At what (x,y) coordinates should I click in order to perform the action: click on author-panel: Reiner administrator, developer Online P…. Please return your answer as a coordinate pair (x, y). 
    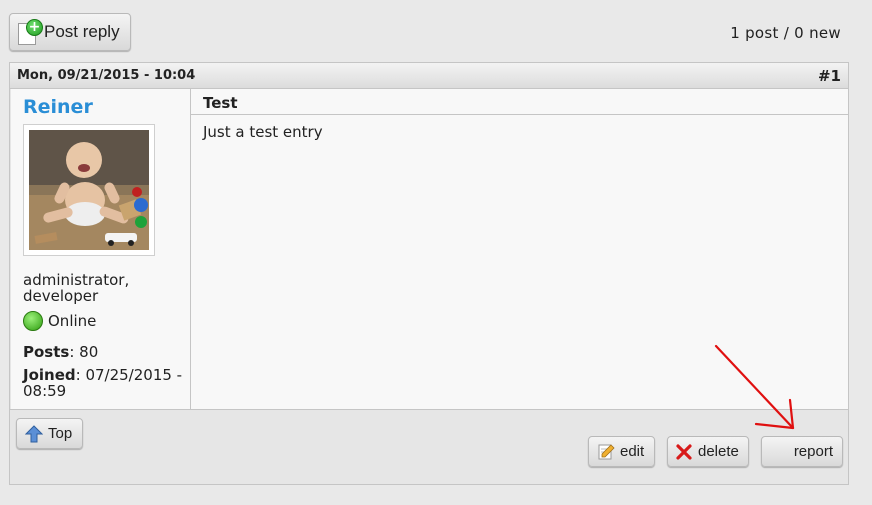
    Looking at the image, I should click on (101, 249).